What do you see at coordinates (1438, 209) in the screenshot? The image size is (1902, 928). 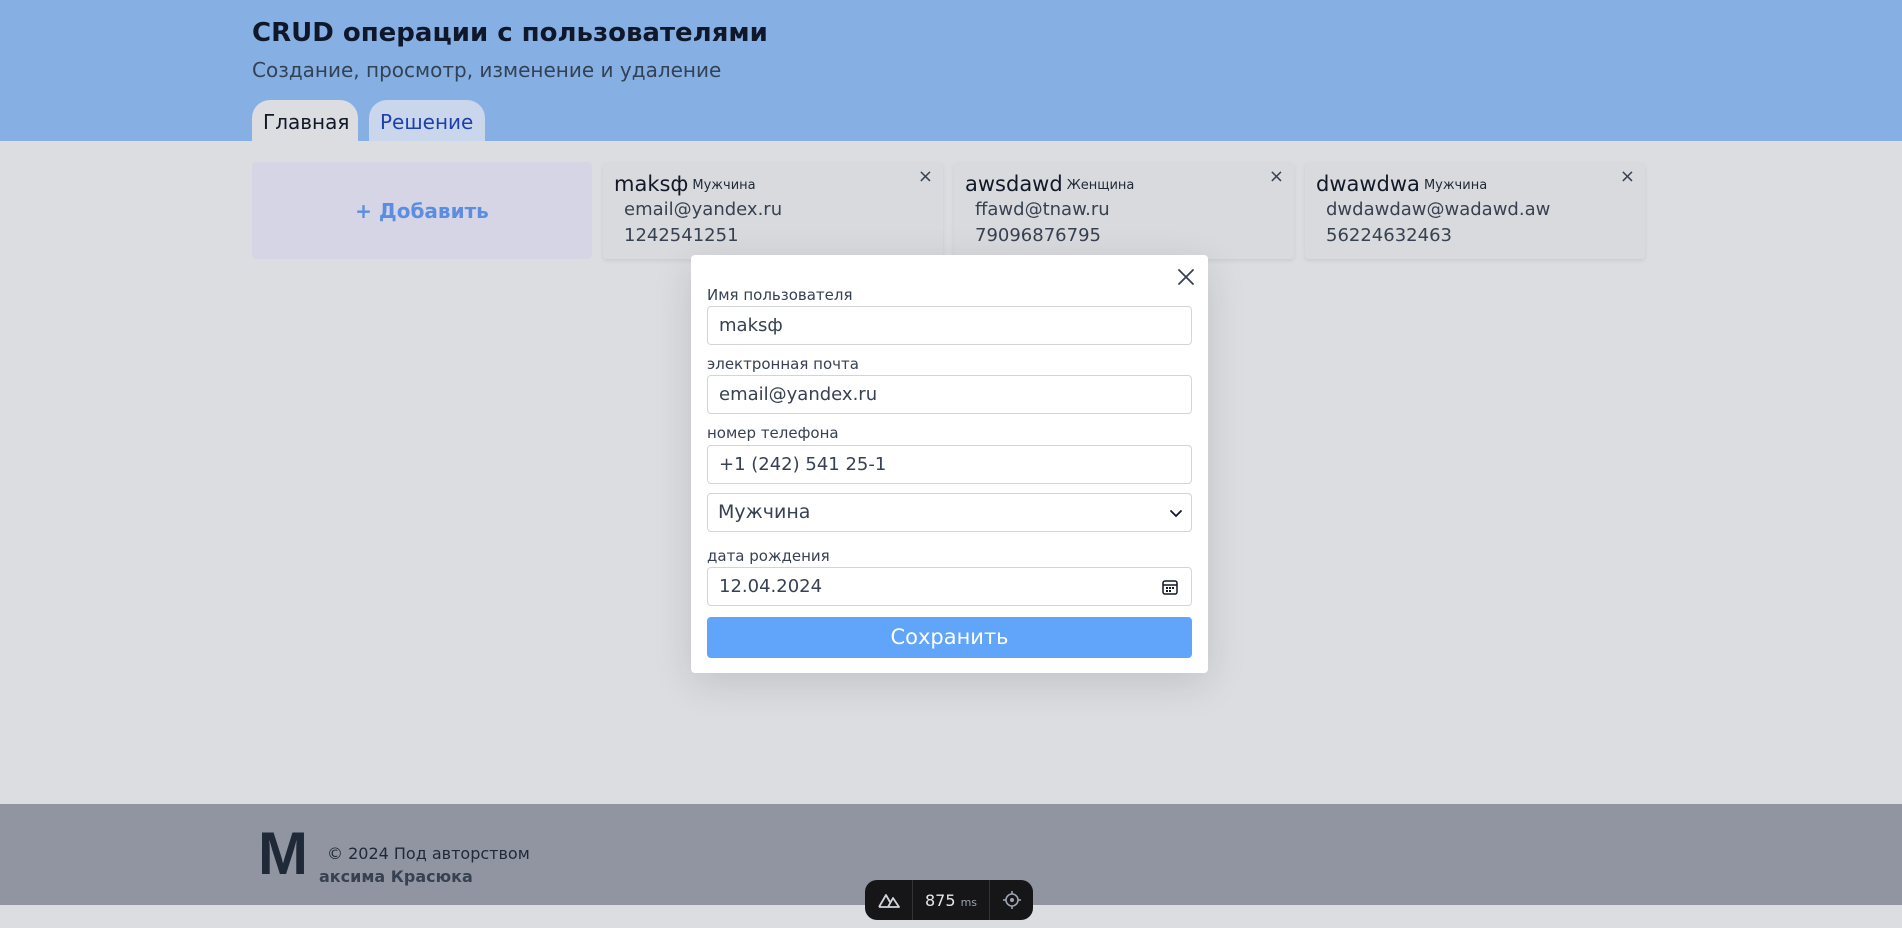 I see `user-email: dwdawdaw@wadawd.aw` at bounding box center [1438, 209].